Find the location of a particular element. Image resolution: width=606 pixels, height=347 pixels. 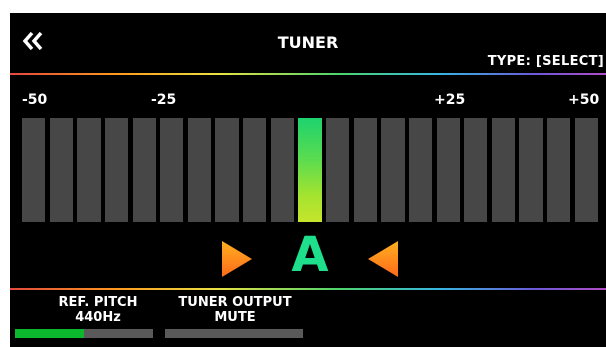

ref-pitch-label: REF. PITCH is located at coordinates (98, 302).